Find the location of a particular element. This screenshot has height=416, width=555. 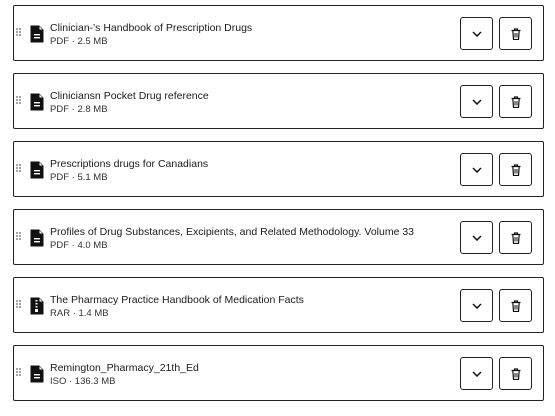

file-meta: PDF · 2.8 MB is located at coordinates (79, 109).